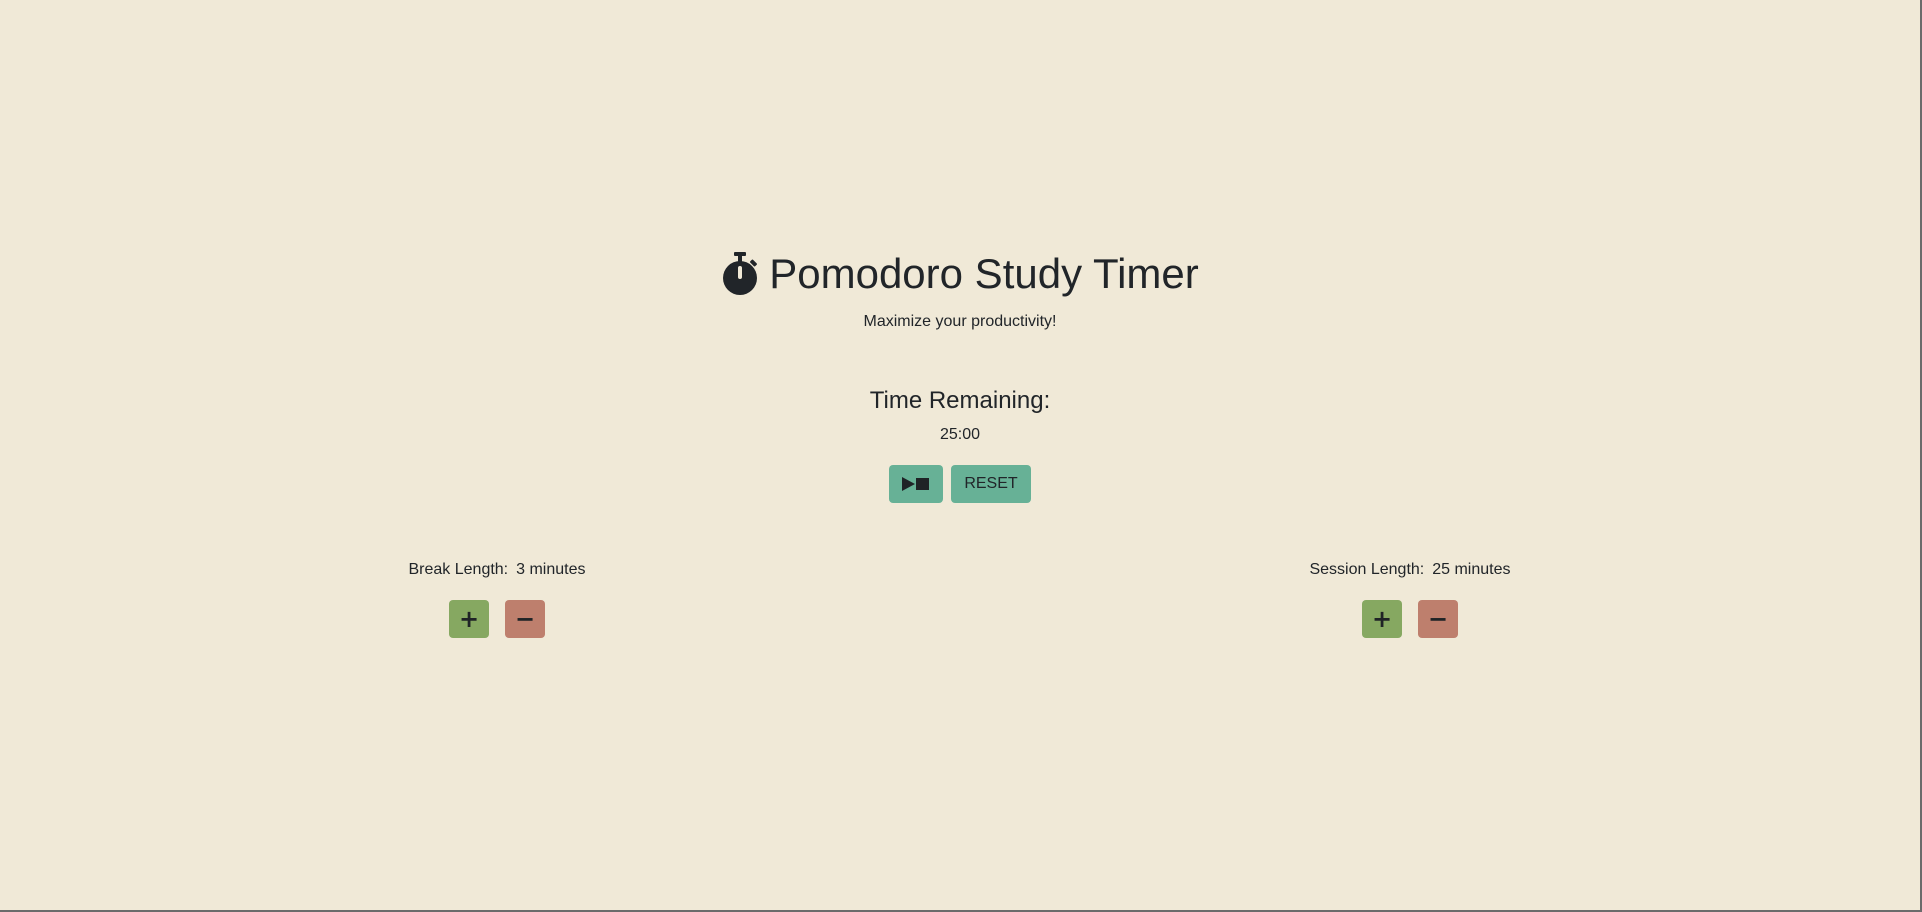 The width and height of the screenshot is (1922, 912). I want to click on break-decrement-button: −, so click(525, 619).